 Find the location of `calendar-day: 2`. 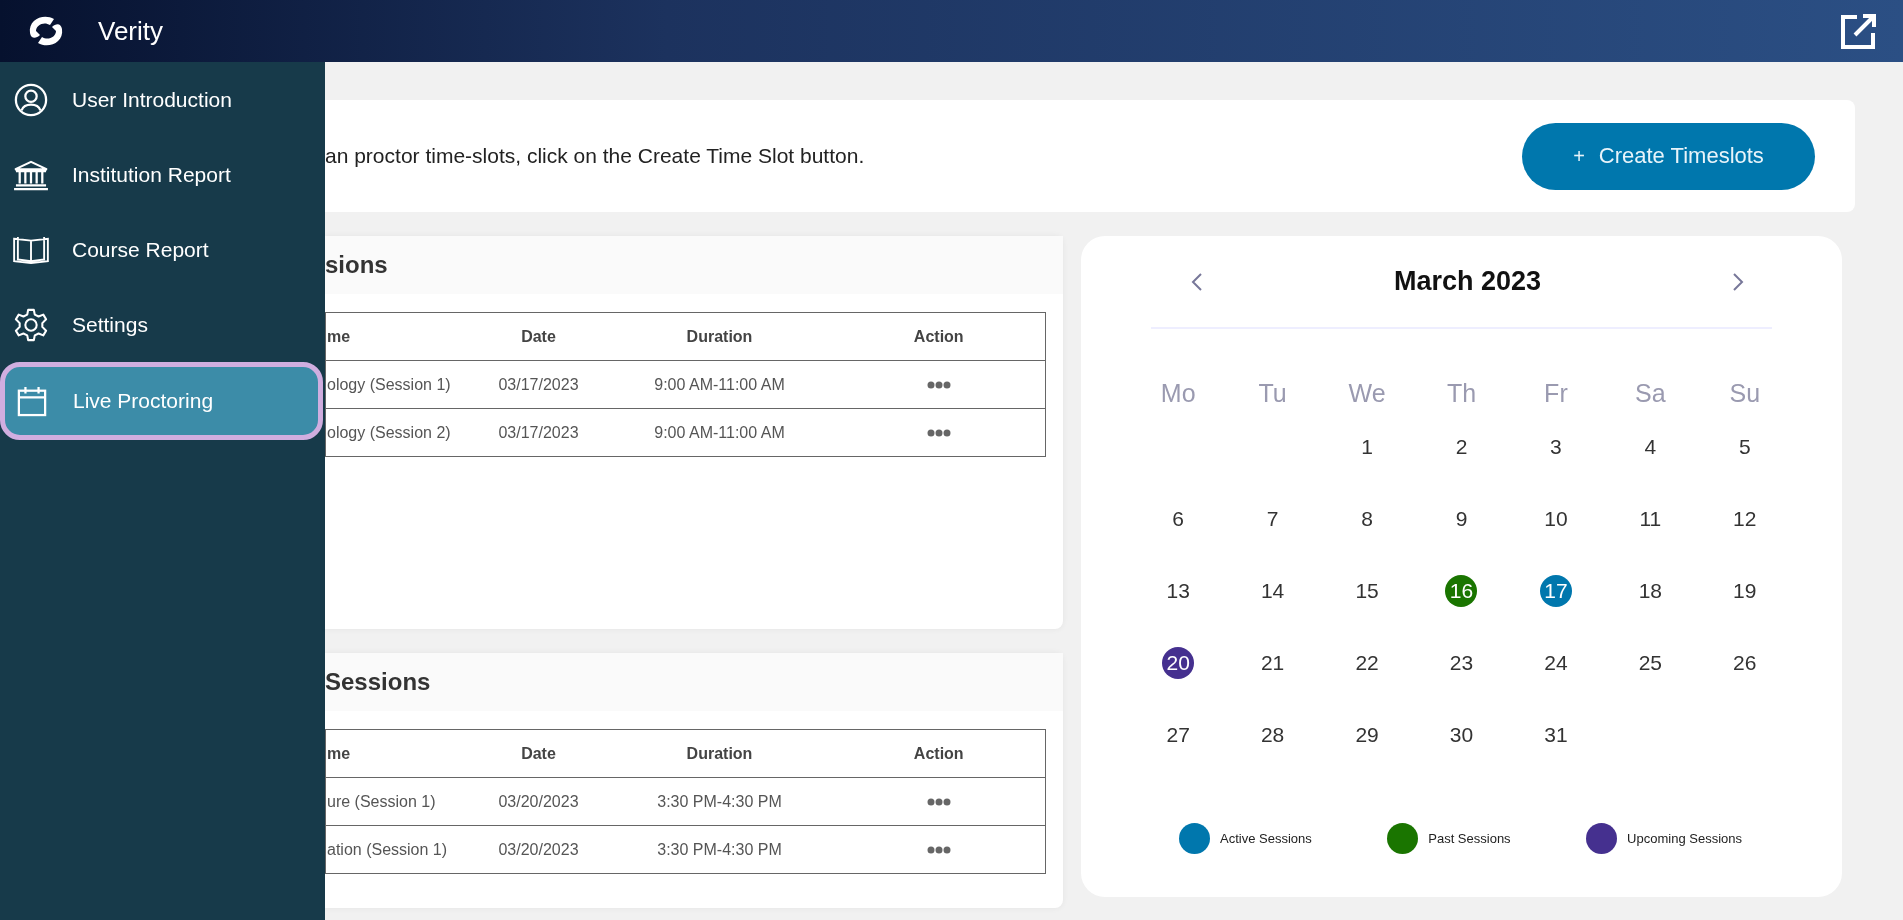

calendar-day: 2 is located at coordinates (1461, 447).